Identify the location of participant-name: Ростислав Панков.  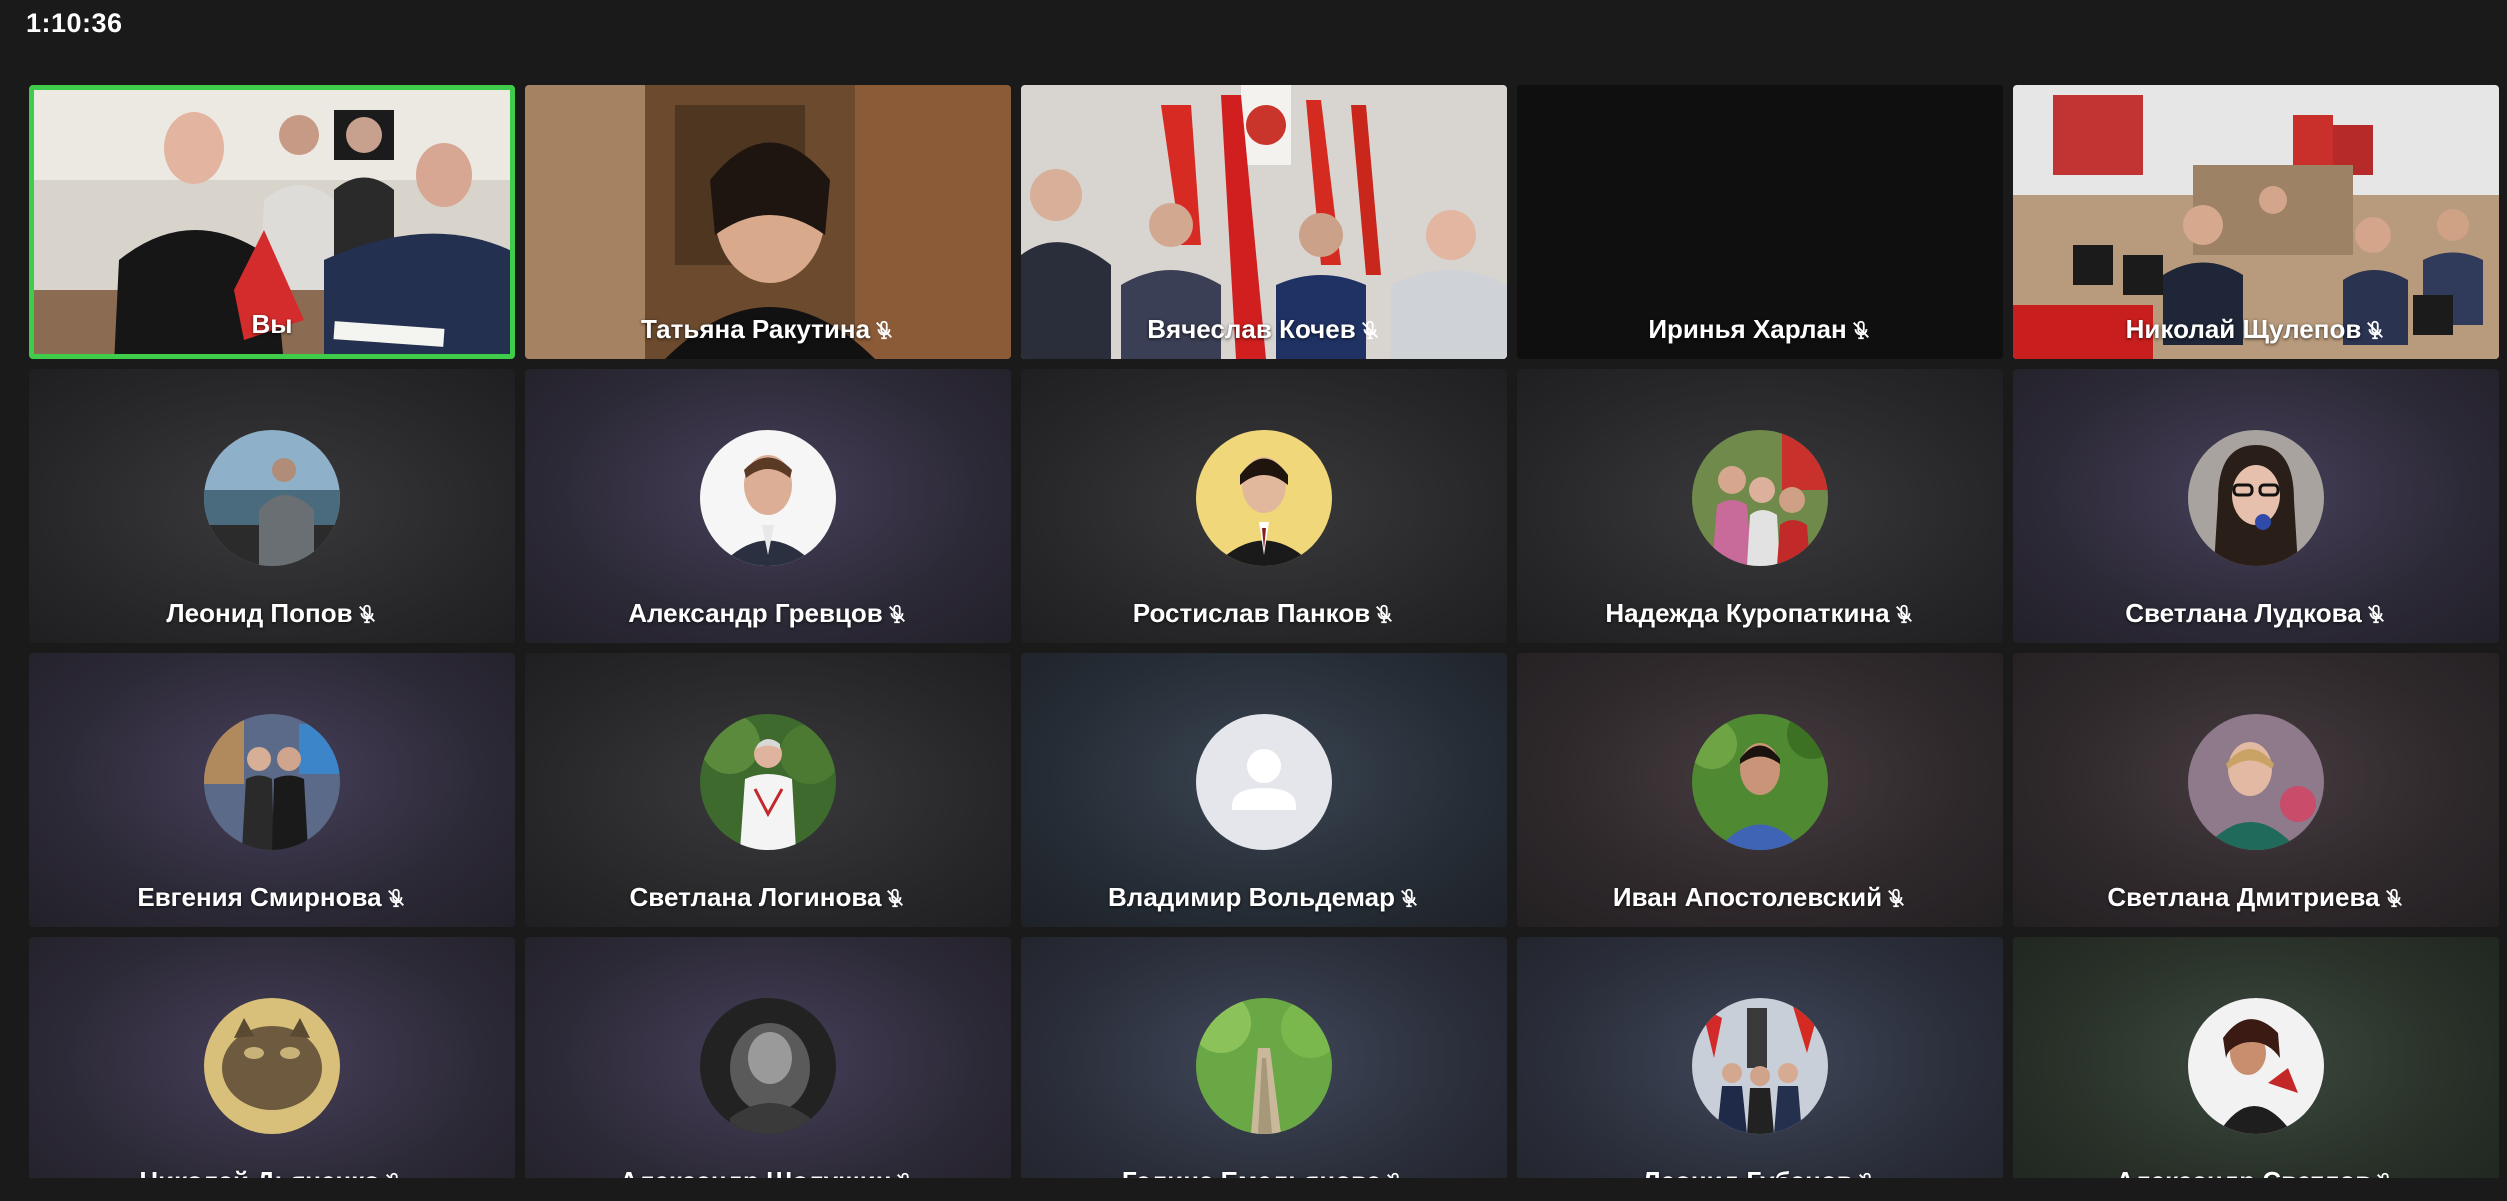
(1264, 613).